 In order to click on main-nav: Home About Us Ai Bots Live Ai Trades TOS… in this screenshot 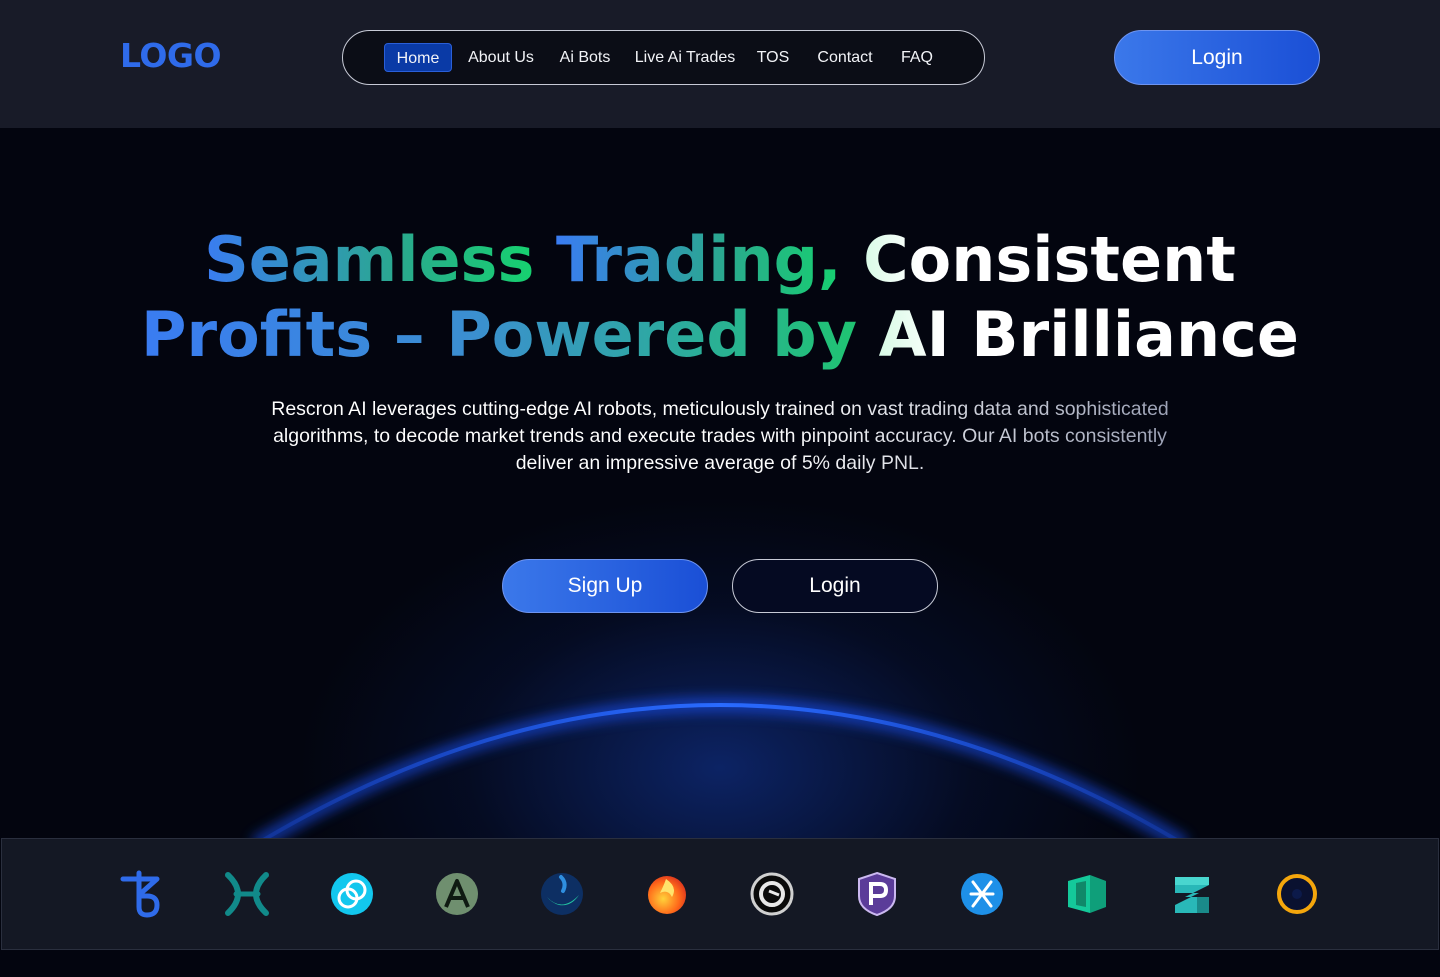, I will do `click(663, 57)`.